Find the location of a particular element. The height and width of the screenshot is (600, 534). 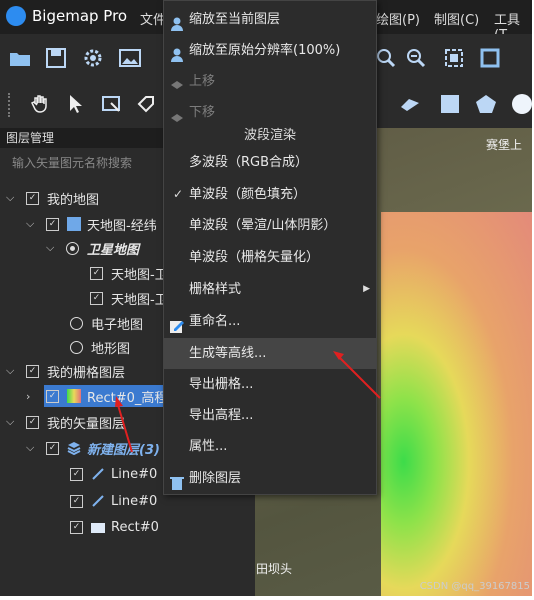

tree-node-line-1: ✓ Line#0 is located at coordinates (113, 474).